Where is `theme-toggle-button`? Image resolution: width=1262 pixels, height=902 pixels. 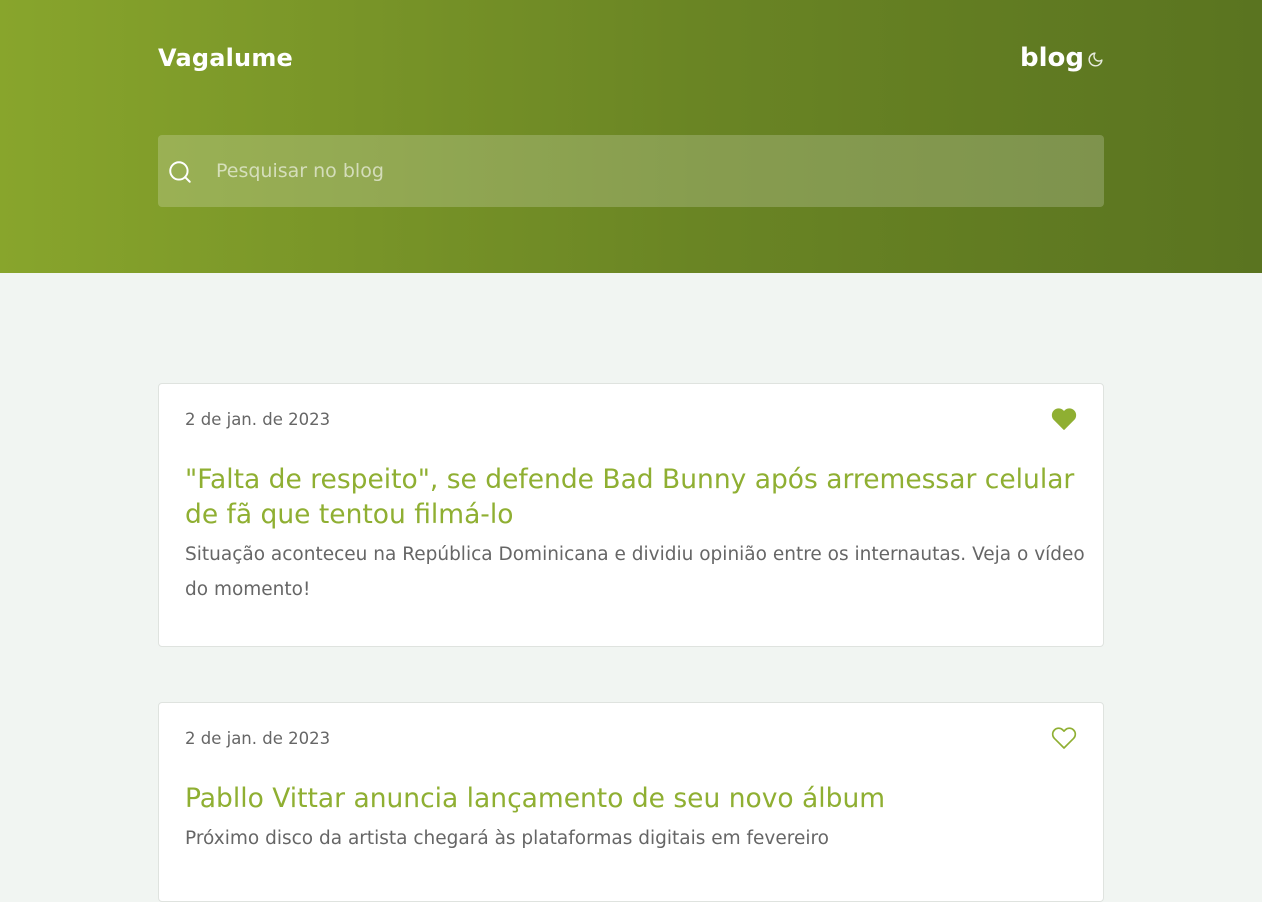
theme-toggle-button is located at coordinates (1095, 59).